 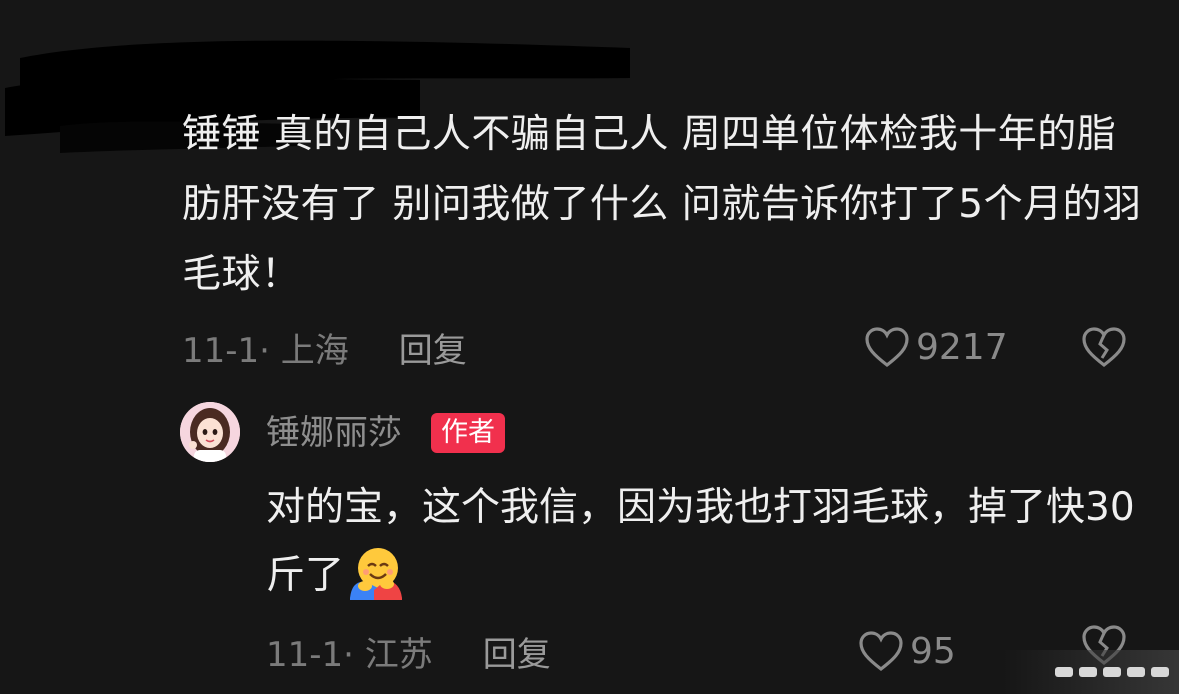 I want to click on author-badge: 作者, so click(x=468, y=433).